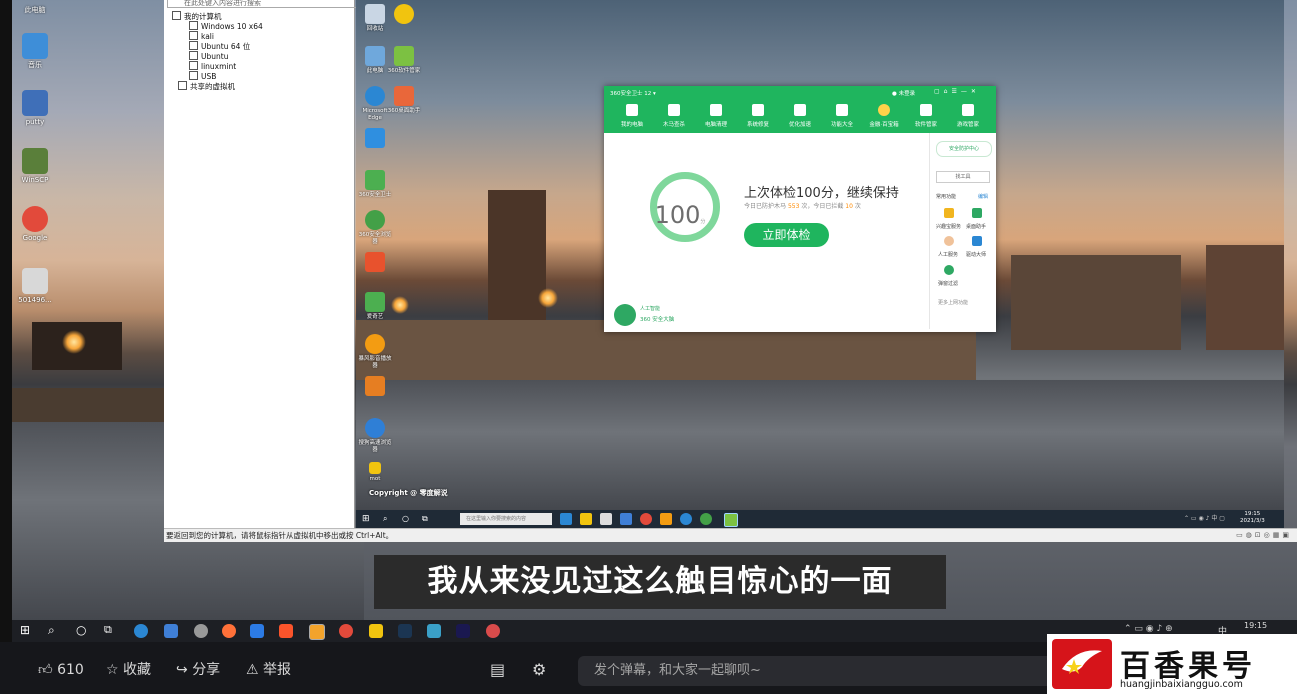 The height and width of the screenshot is (694, 1297). Describe the element at coordinates (977, 241) in the screenshot. I see `driver-icon` at that location.